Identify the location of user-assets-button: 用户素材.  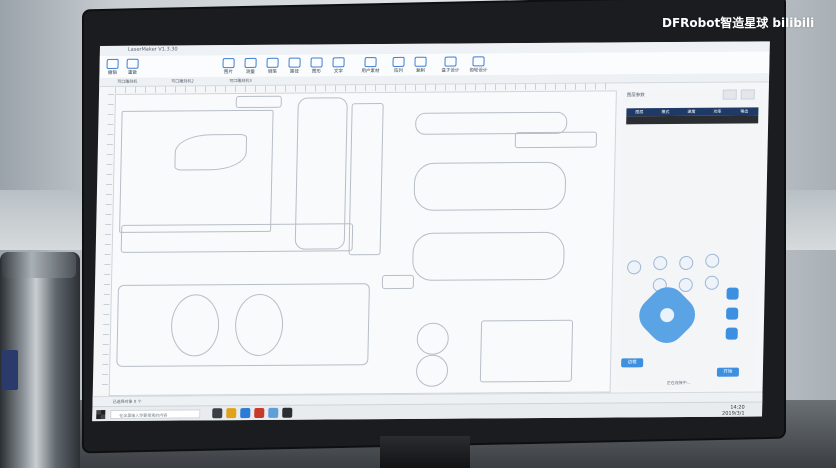
(370, 66).